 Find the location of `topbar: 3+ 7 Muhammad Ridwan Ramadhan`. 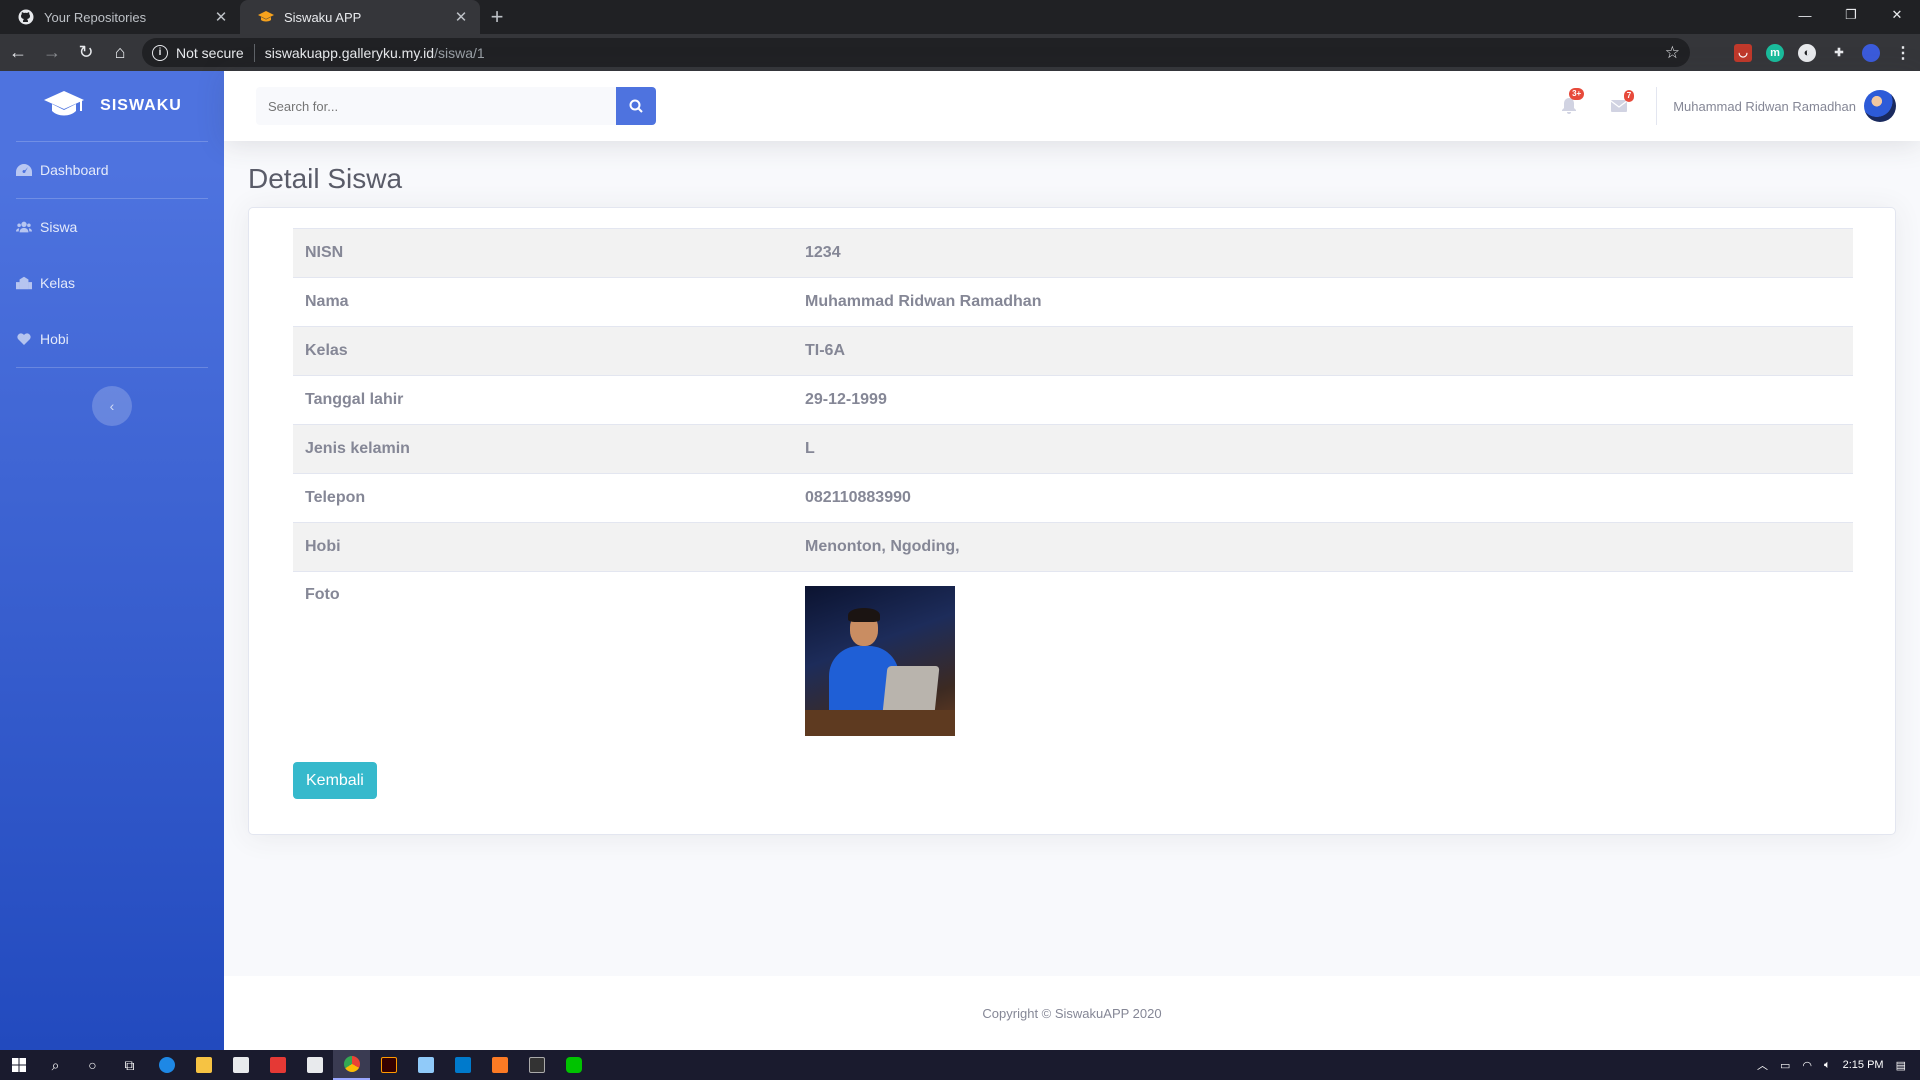

topbar: 3+ 7 Muhammad Ridwan Ramadhan is located at coordinates (1072, 106).